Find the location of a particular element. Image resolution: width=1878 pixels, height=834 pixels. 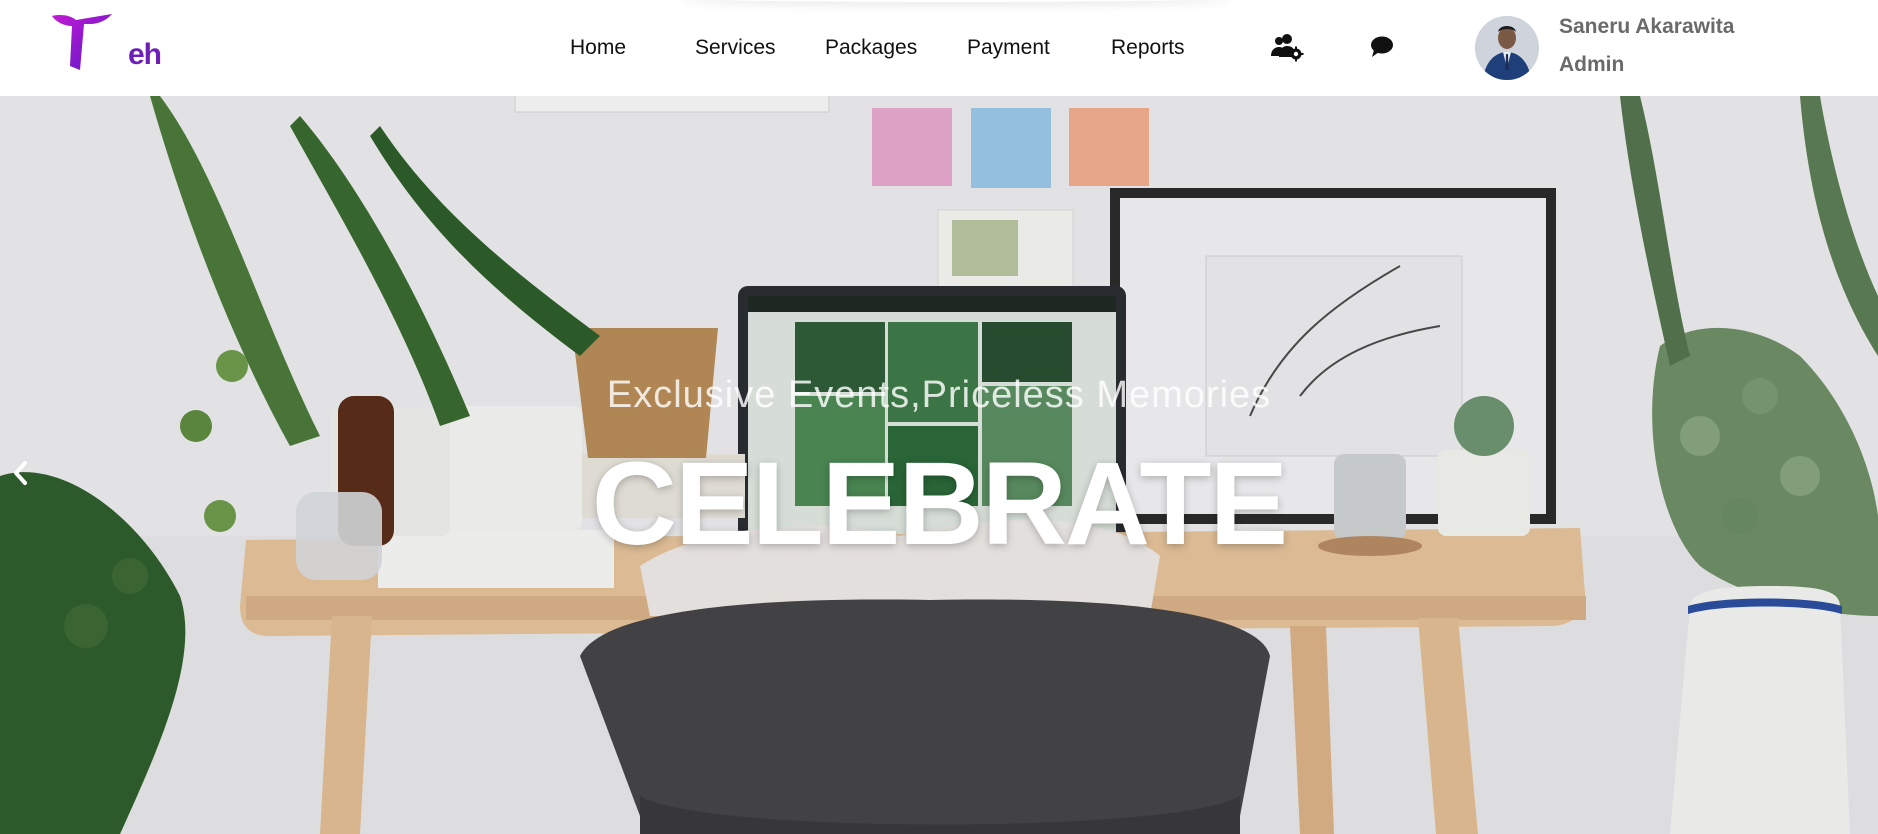

users-gear-icon is located at coordinates (1287, 47).